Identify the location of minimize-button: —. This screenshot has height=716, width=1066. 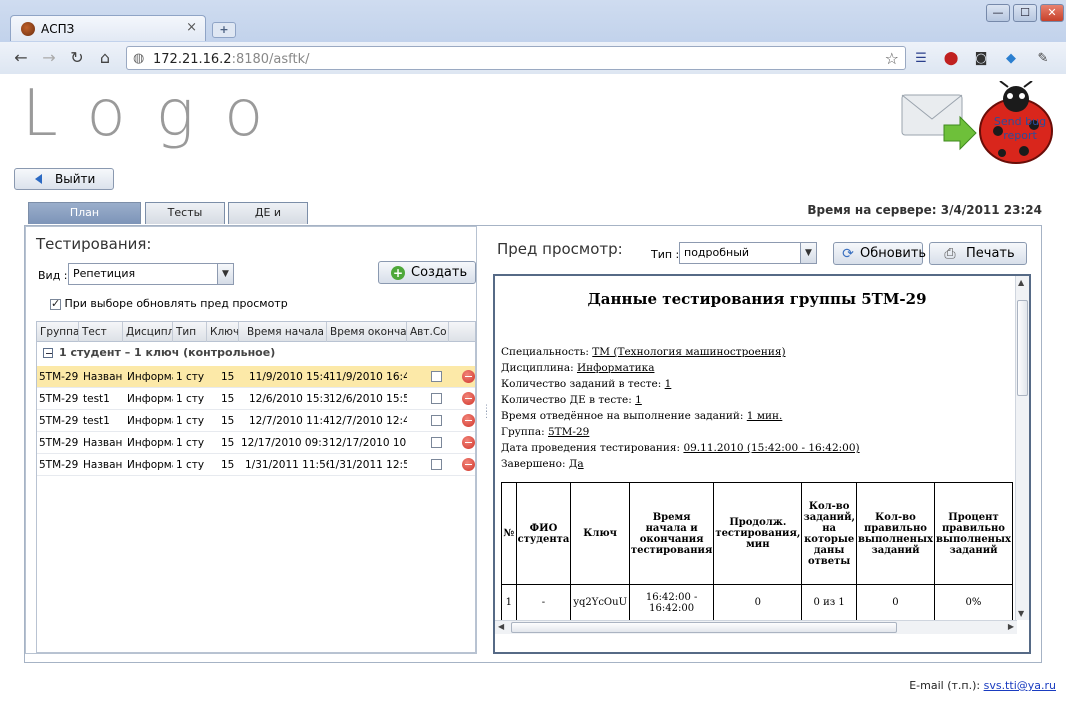
(998, 13).